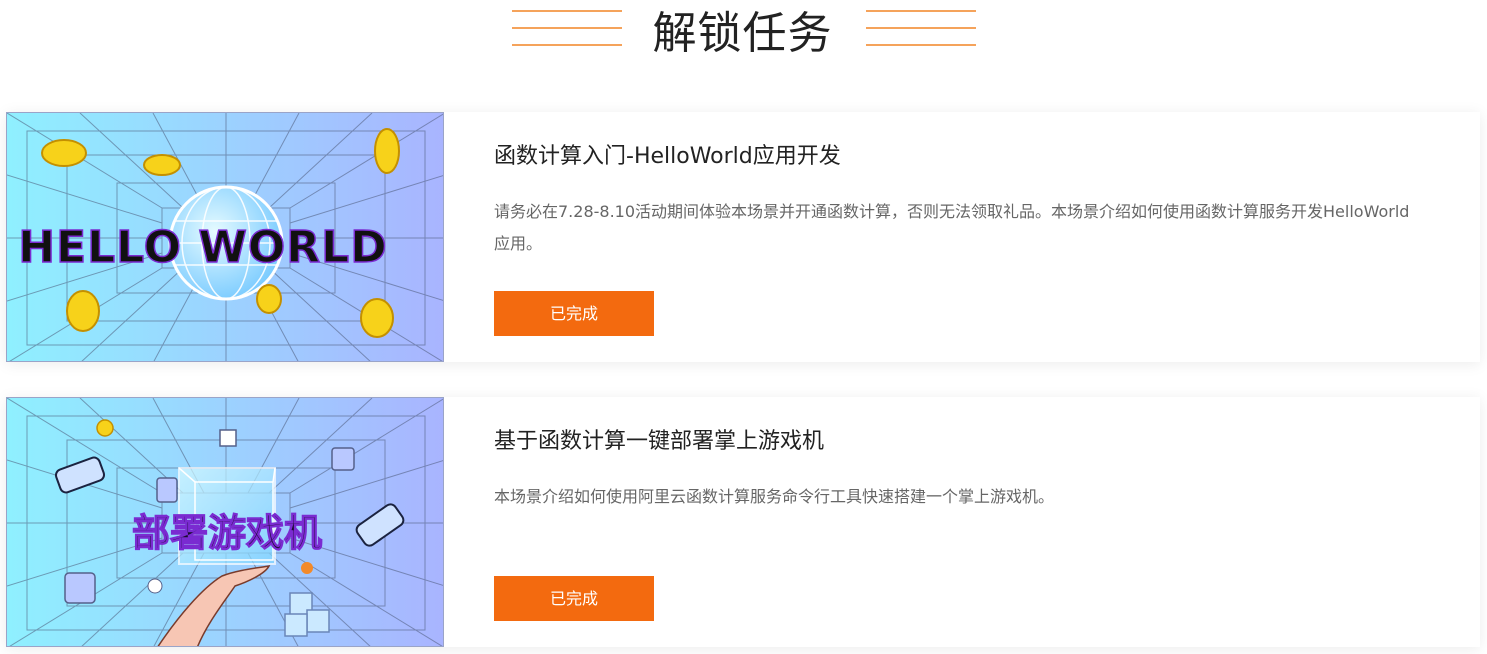 Image resolution: width=1487 pixels, height=654 pixels. What do you see at coordinates (227, 533) in the screenshot?
I see `thumbnail-text: 部署游戏机` at bounding box center [227, 533].